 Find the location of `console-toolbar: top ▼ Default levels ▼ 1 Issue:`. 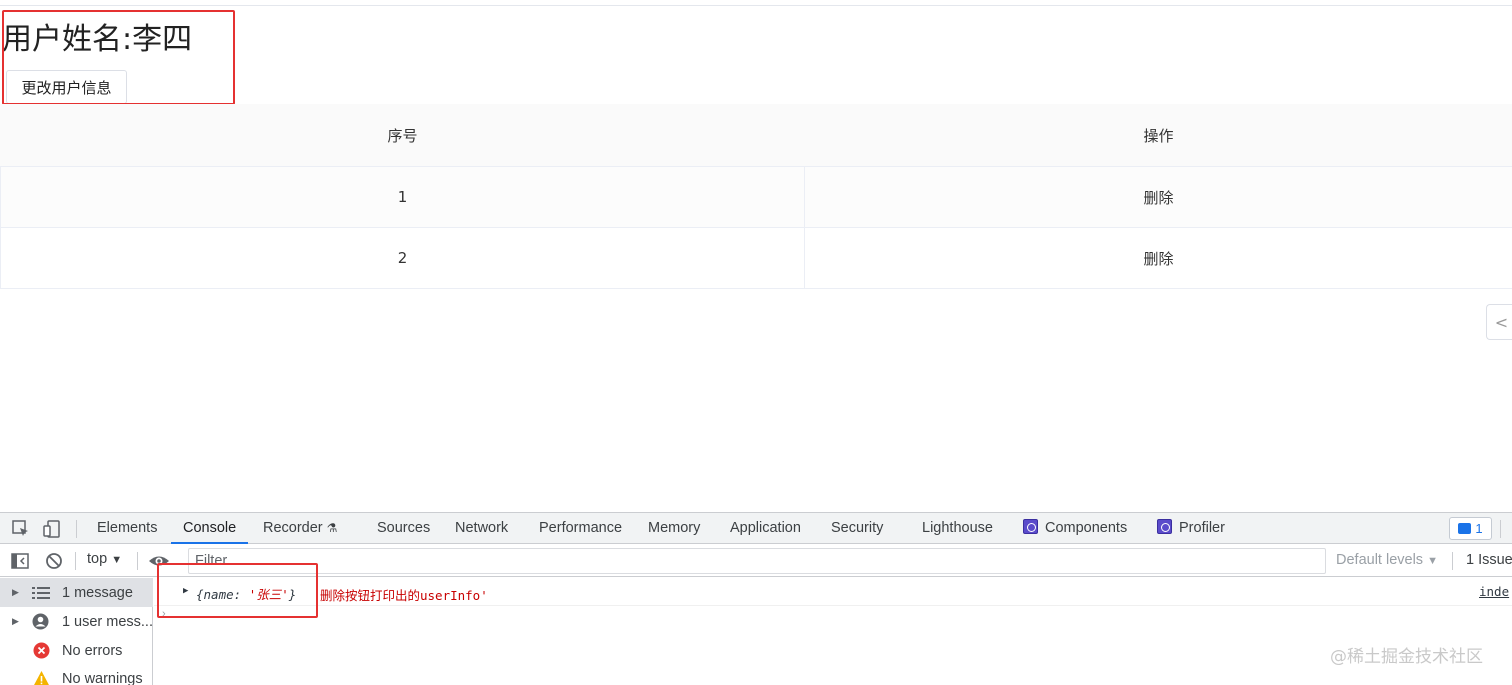

console-toolbar: top ▼ Default levels ▼ 1 Issue: is located at coordinates (756, 561).